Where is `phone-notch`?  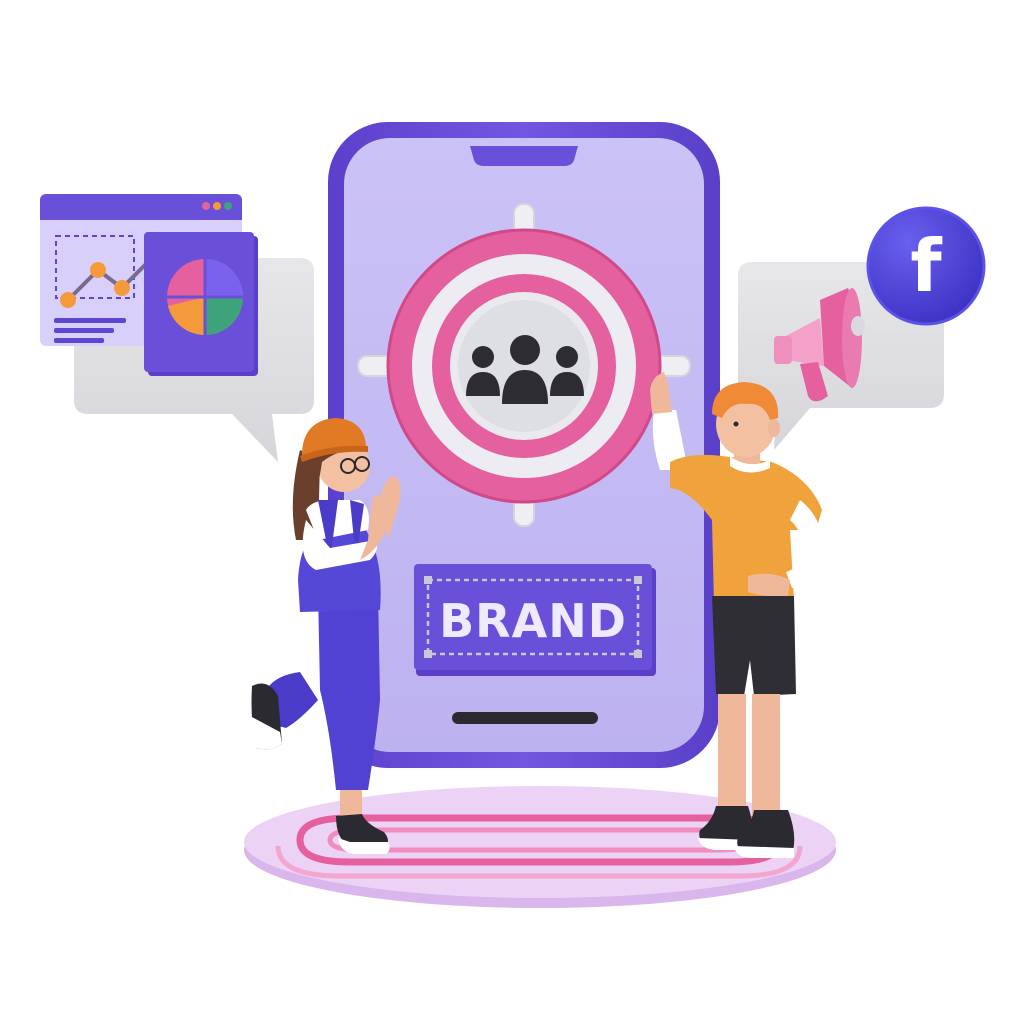
phone-notch is located at coordinates (524, 156).